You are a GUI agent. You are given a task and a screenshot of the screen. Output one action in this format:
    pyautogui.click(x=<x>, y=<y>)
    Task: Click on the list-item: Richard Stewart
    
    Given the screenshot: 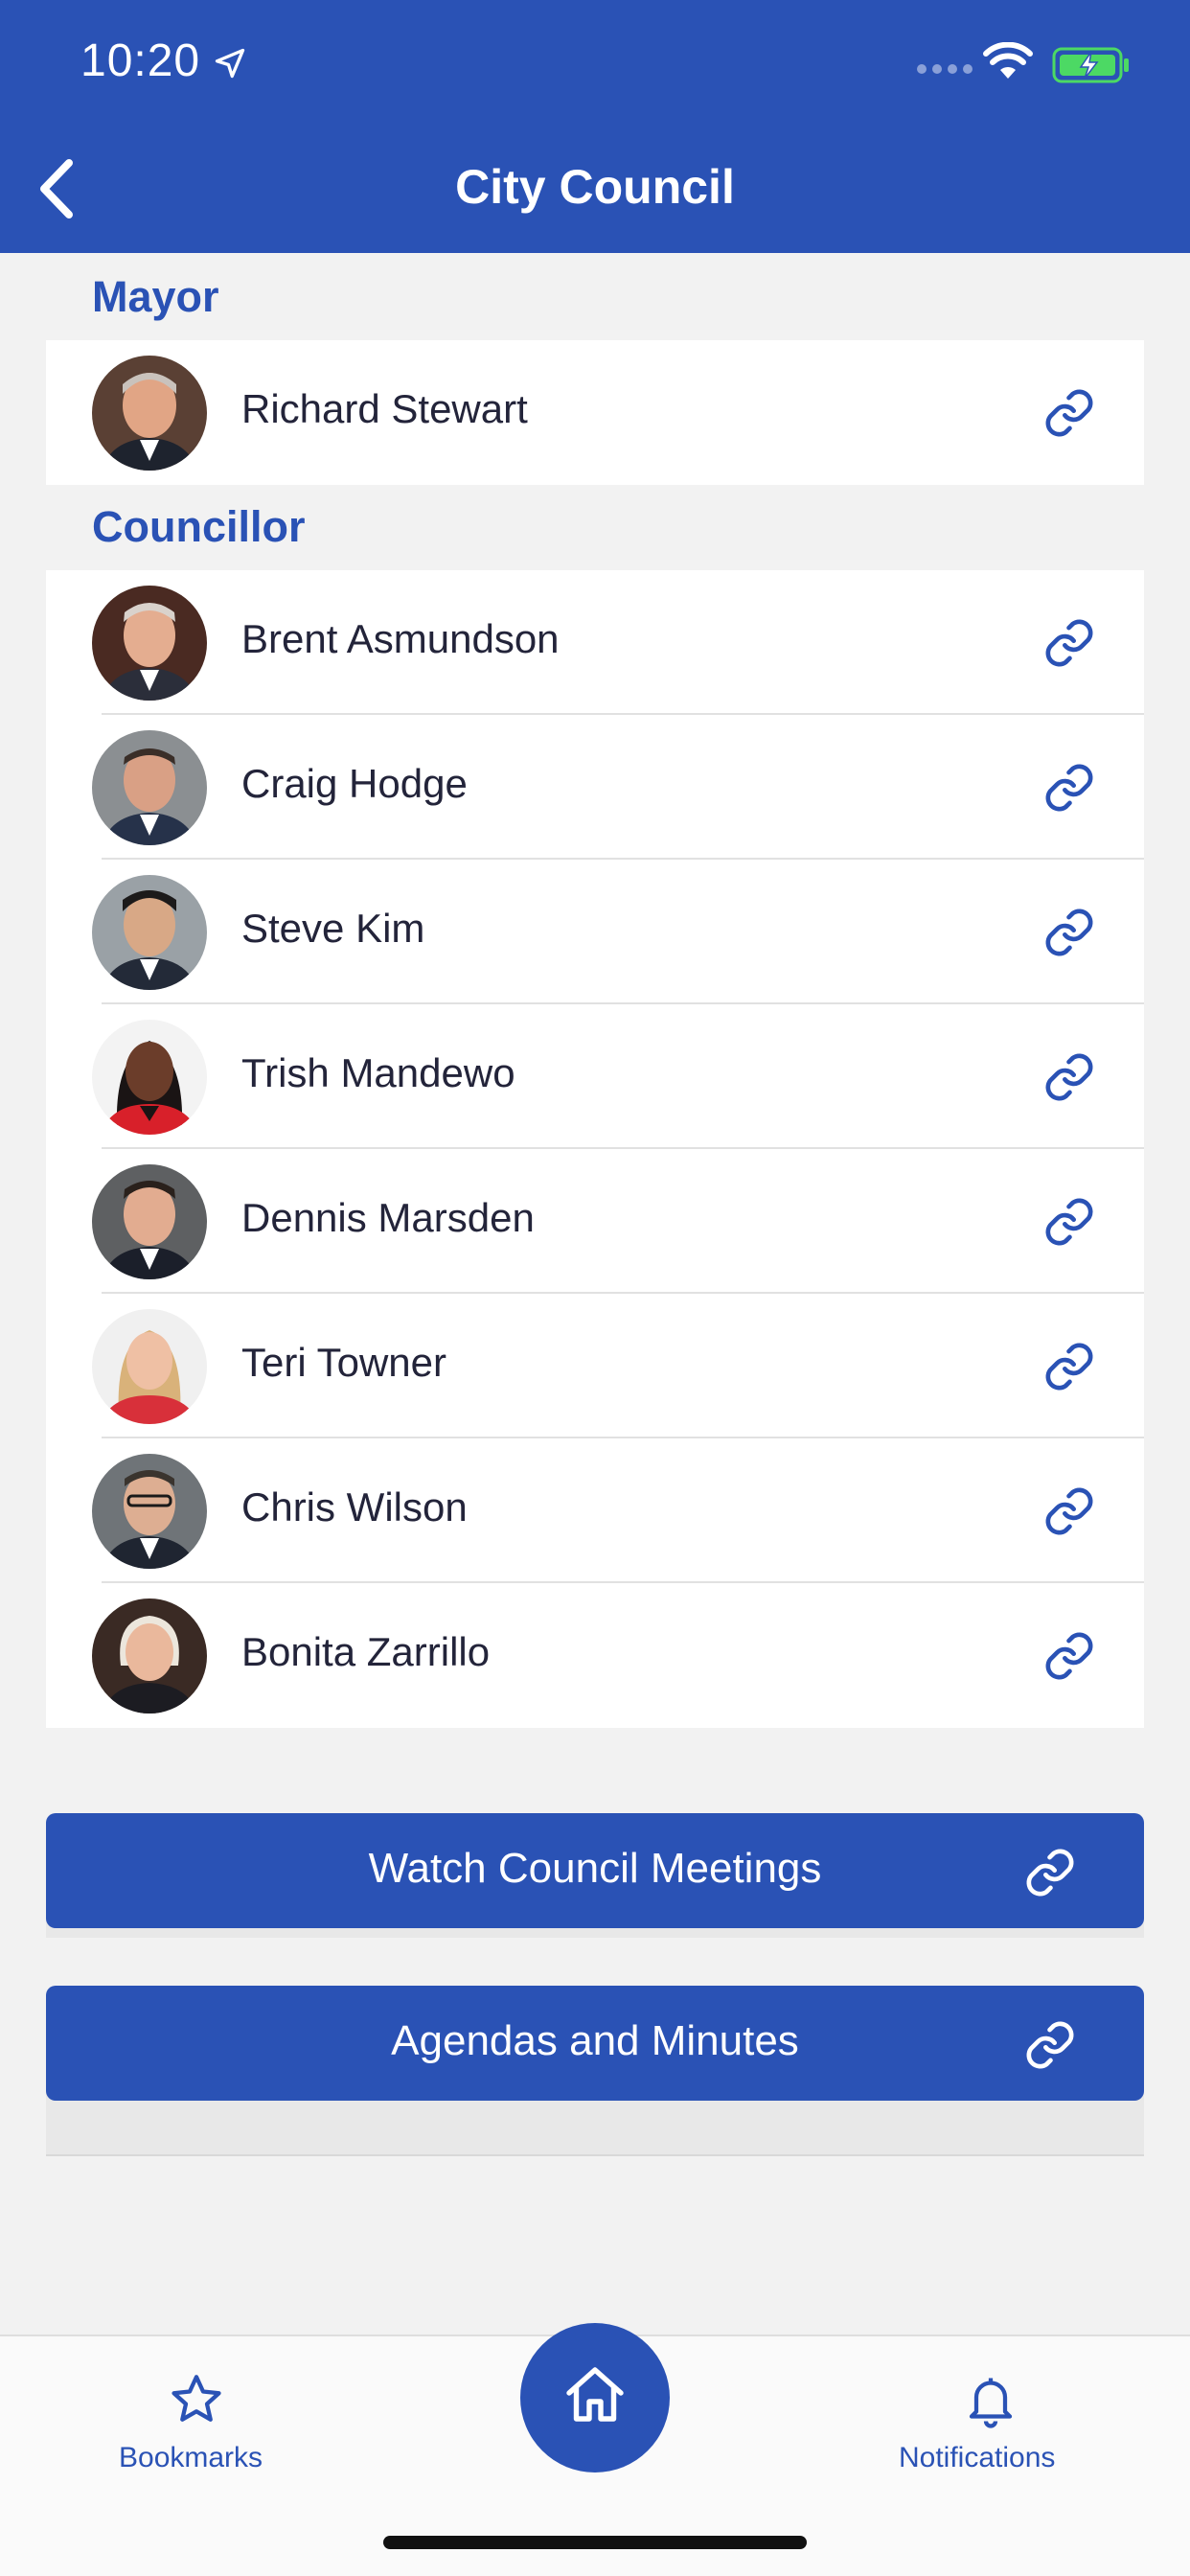 What is the action you would take?
    pyautogui.click(x=595, y=412)
    